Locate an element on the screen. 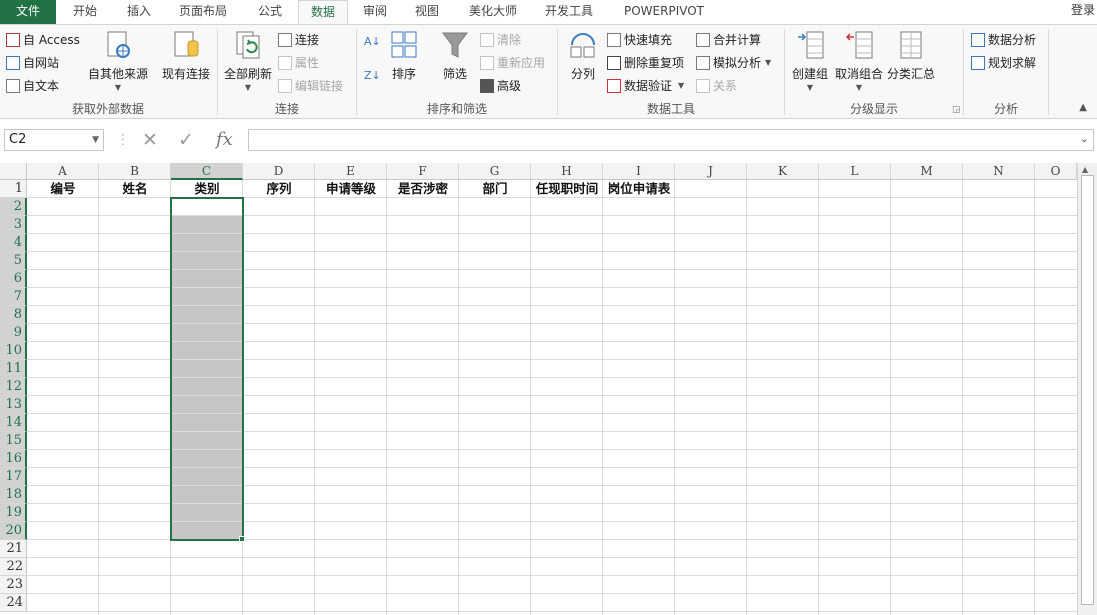  sort-ascending-icon: A↓ is located at coordinates (372, 41).